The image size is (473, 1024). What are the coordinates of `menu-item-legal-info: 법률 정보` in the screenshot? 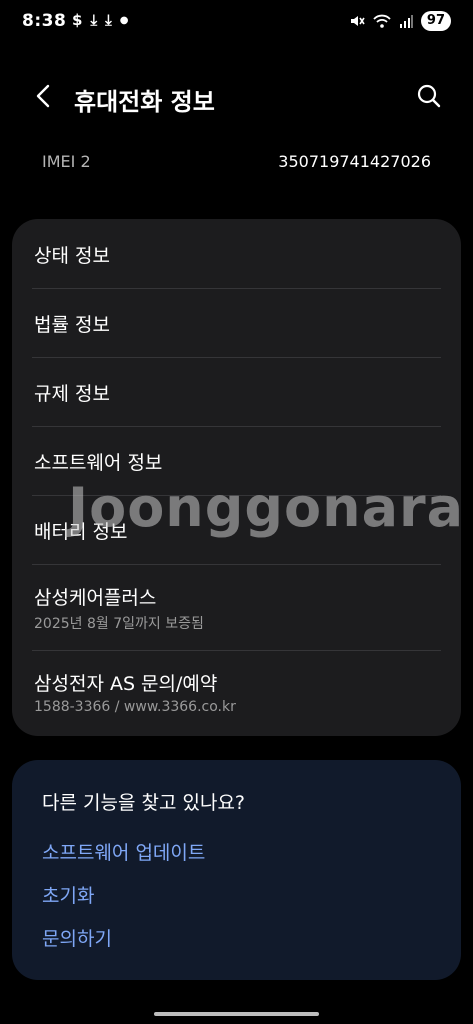 It's located at (236, 322).